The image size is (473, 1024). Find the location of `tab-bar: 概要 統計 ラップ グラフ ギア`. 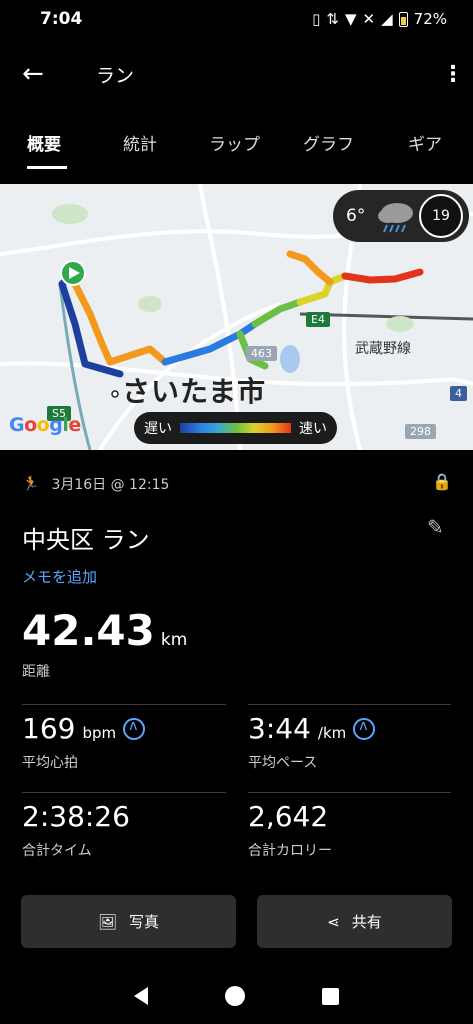

tab-bar: 概要 統計 ラップ グラフ ギア is located at coordinates (236, 147).